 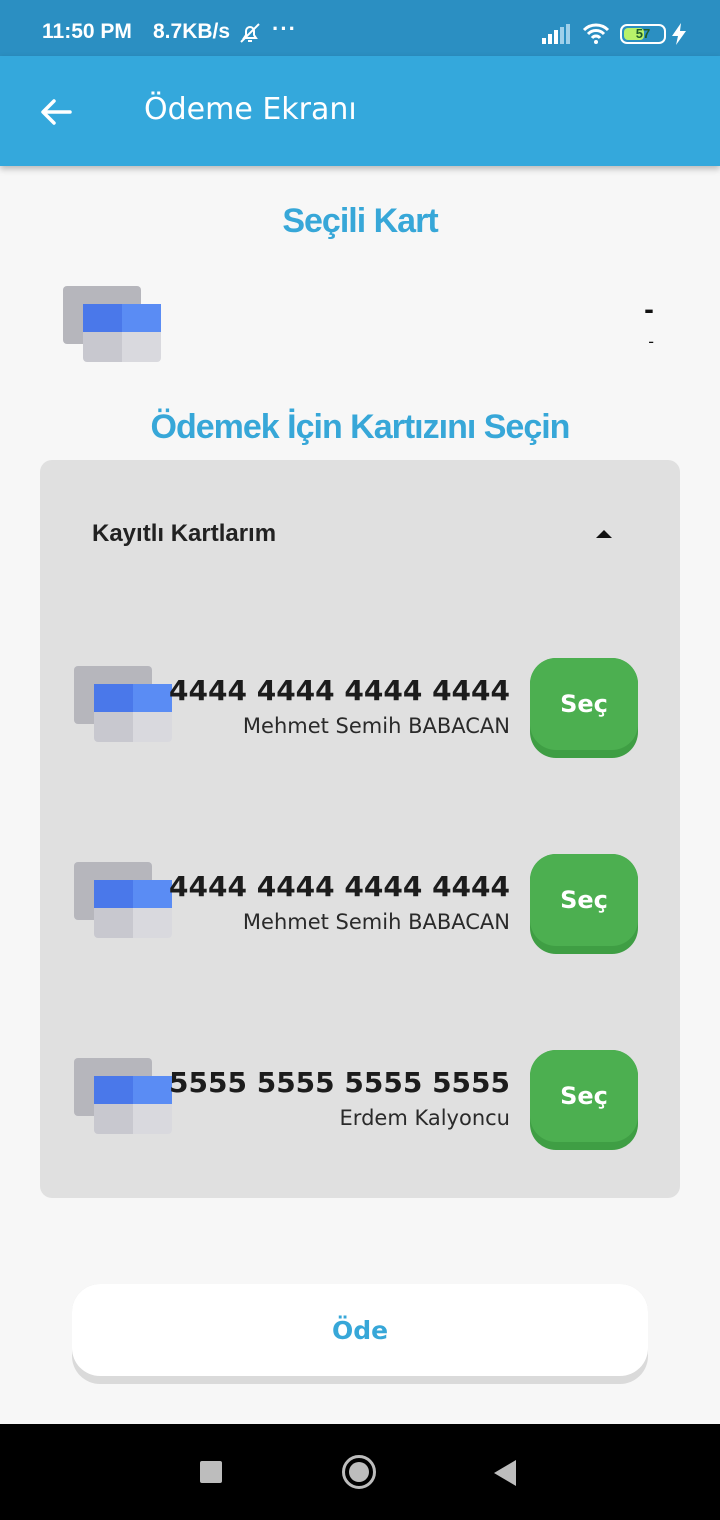 I want to click on status-net-speed: 8.7KB/s, so click(x=192, y=31).